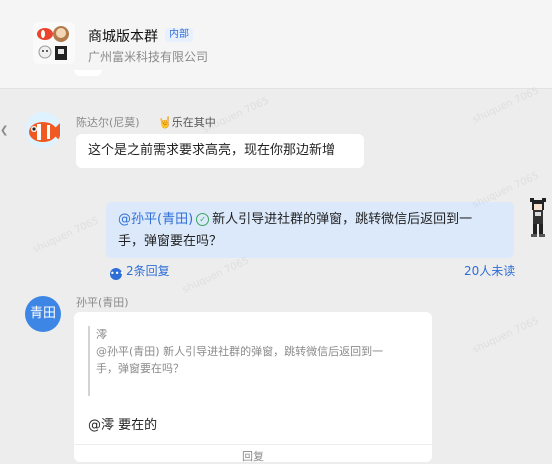 The height and width of the screenshot is (464, 552). Describe the element at coordinates (179, 35) in the screenshot. I see `internal-tag: 内部` at that location.